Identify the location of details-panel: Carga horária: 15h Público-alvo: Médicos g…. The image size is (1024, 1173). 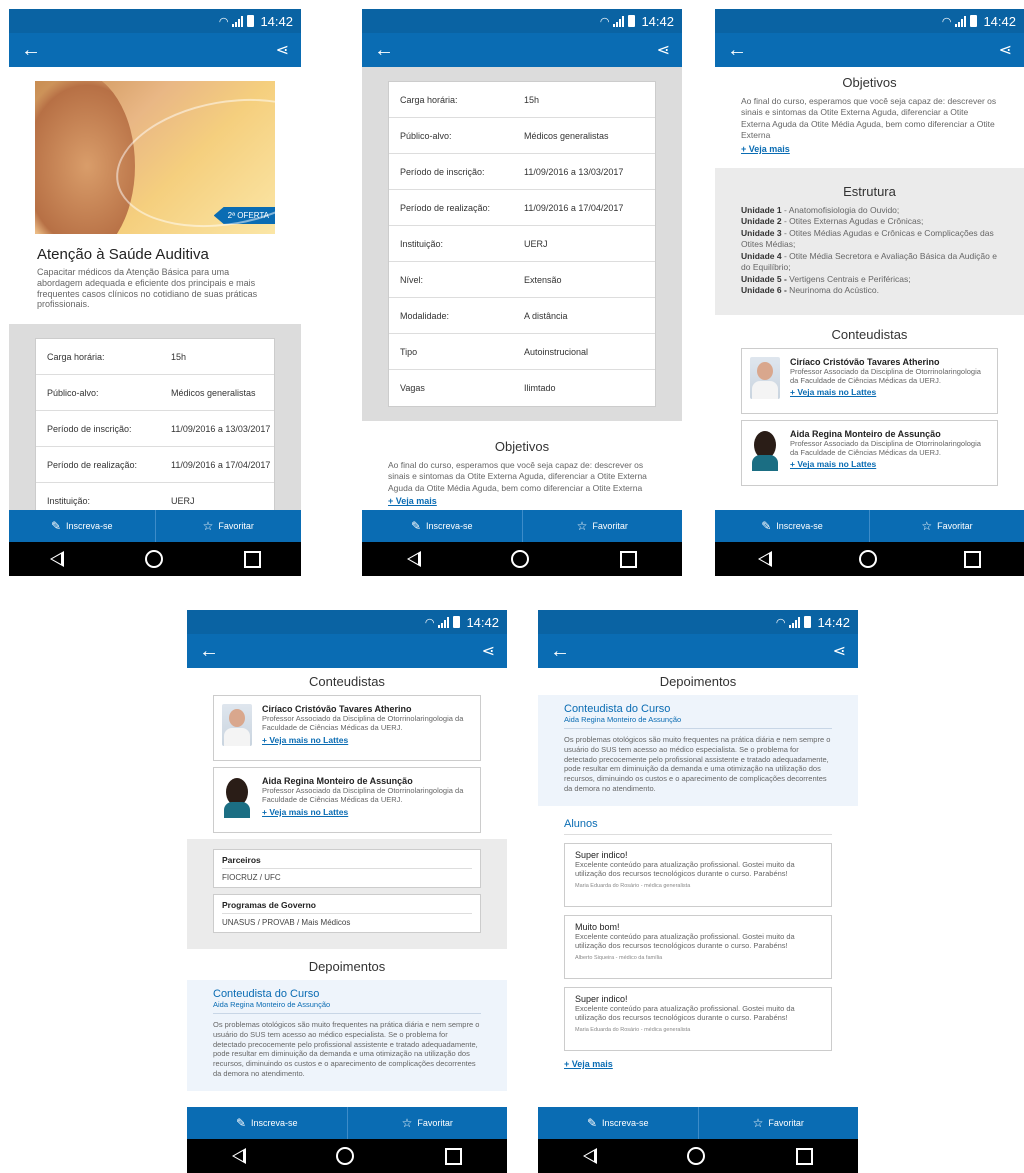
(522, 244).